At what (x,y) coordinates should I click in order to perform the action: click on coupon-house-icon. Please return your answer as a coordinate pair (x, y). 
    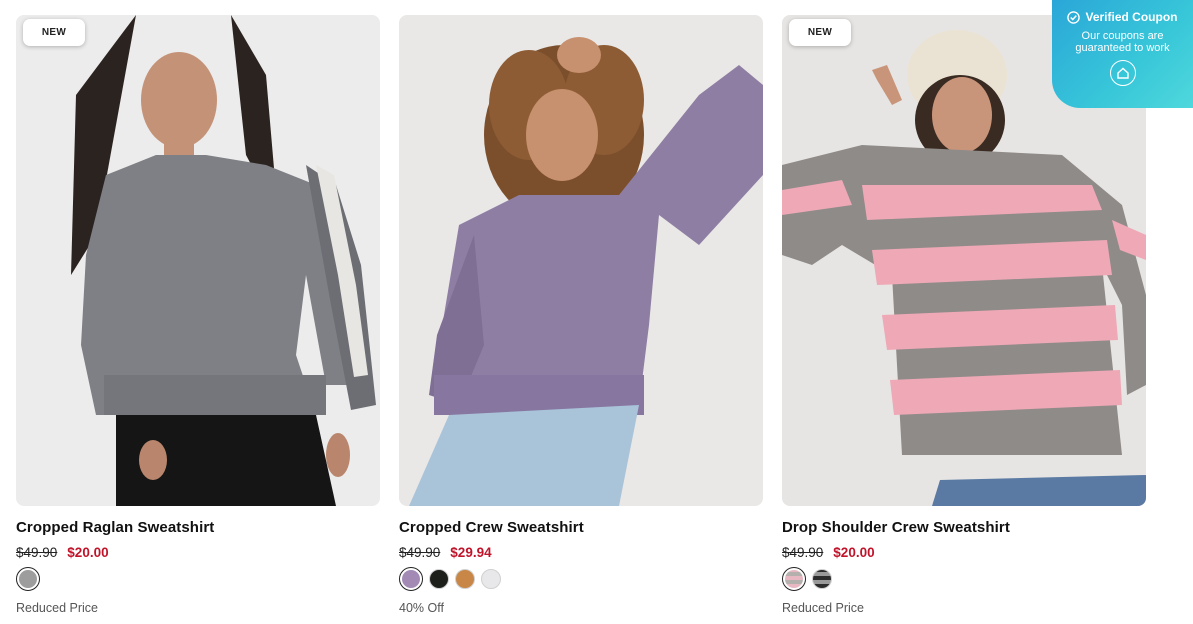
    Looking at the image, I should click on (1122, 73).